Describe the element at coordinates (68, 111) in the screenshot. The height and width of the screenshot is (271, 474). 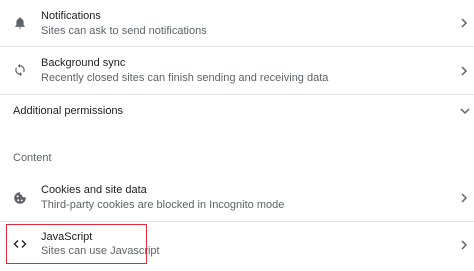
I see `additional-permissions-label: Additional permissions` at that location.